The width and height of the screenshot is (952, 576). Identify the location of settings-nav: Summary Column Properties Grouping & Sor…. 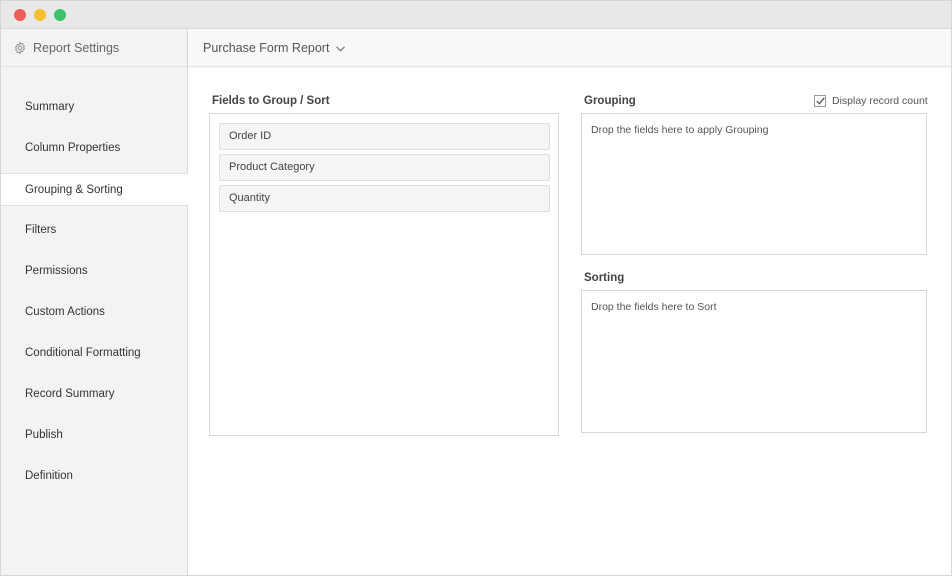
(94, 292).